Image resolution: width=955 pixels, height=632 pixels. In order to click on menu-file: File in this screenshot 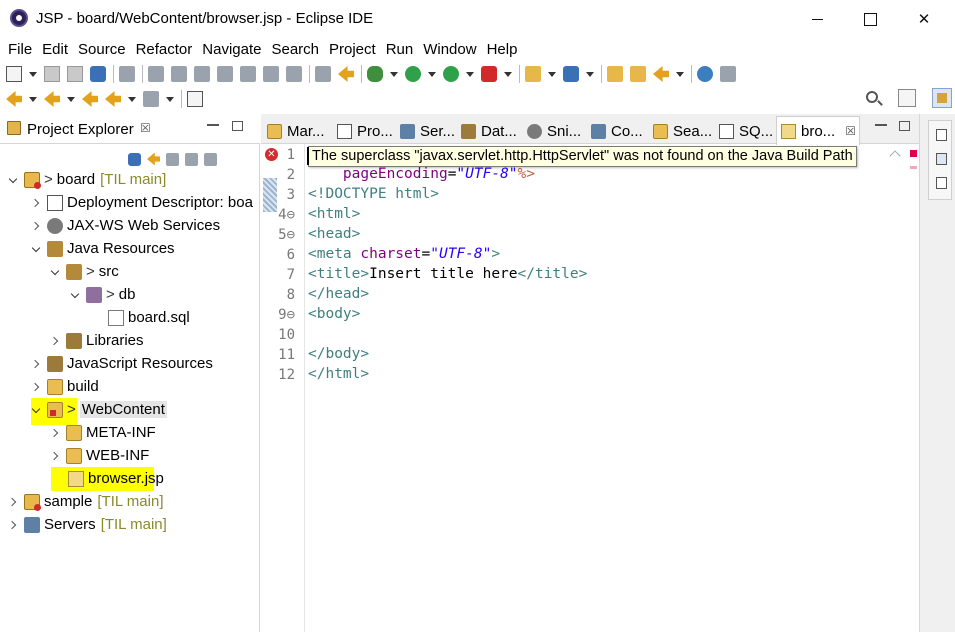, I will do `click(20, 50)`.